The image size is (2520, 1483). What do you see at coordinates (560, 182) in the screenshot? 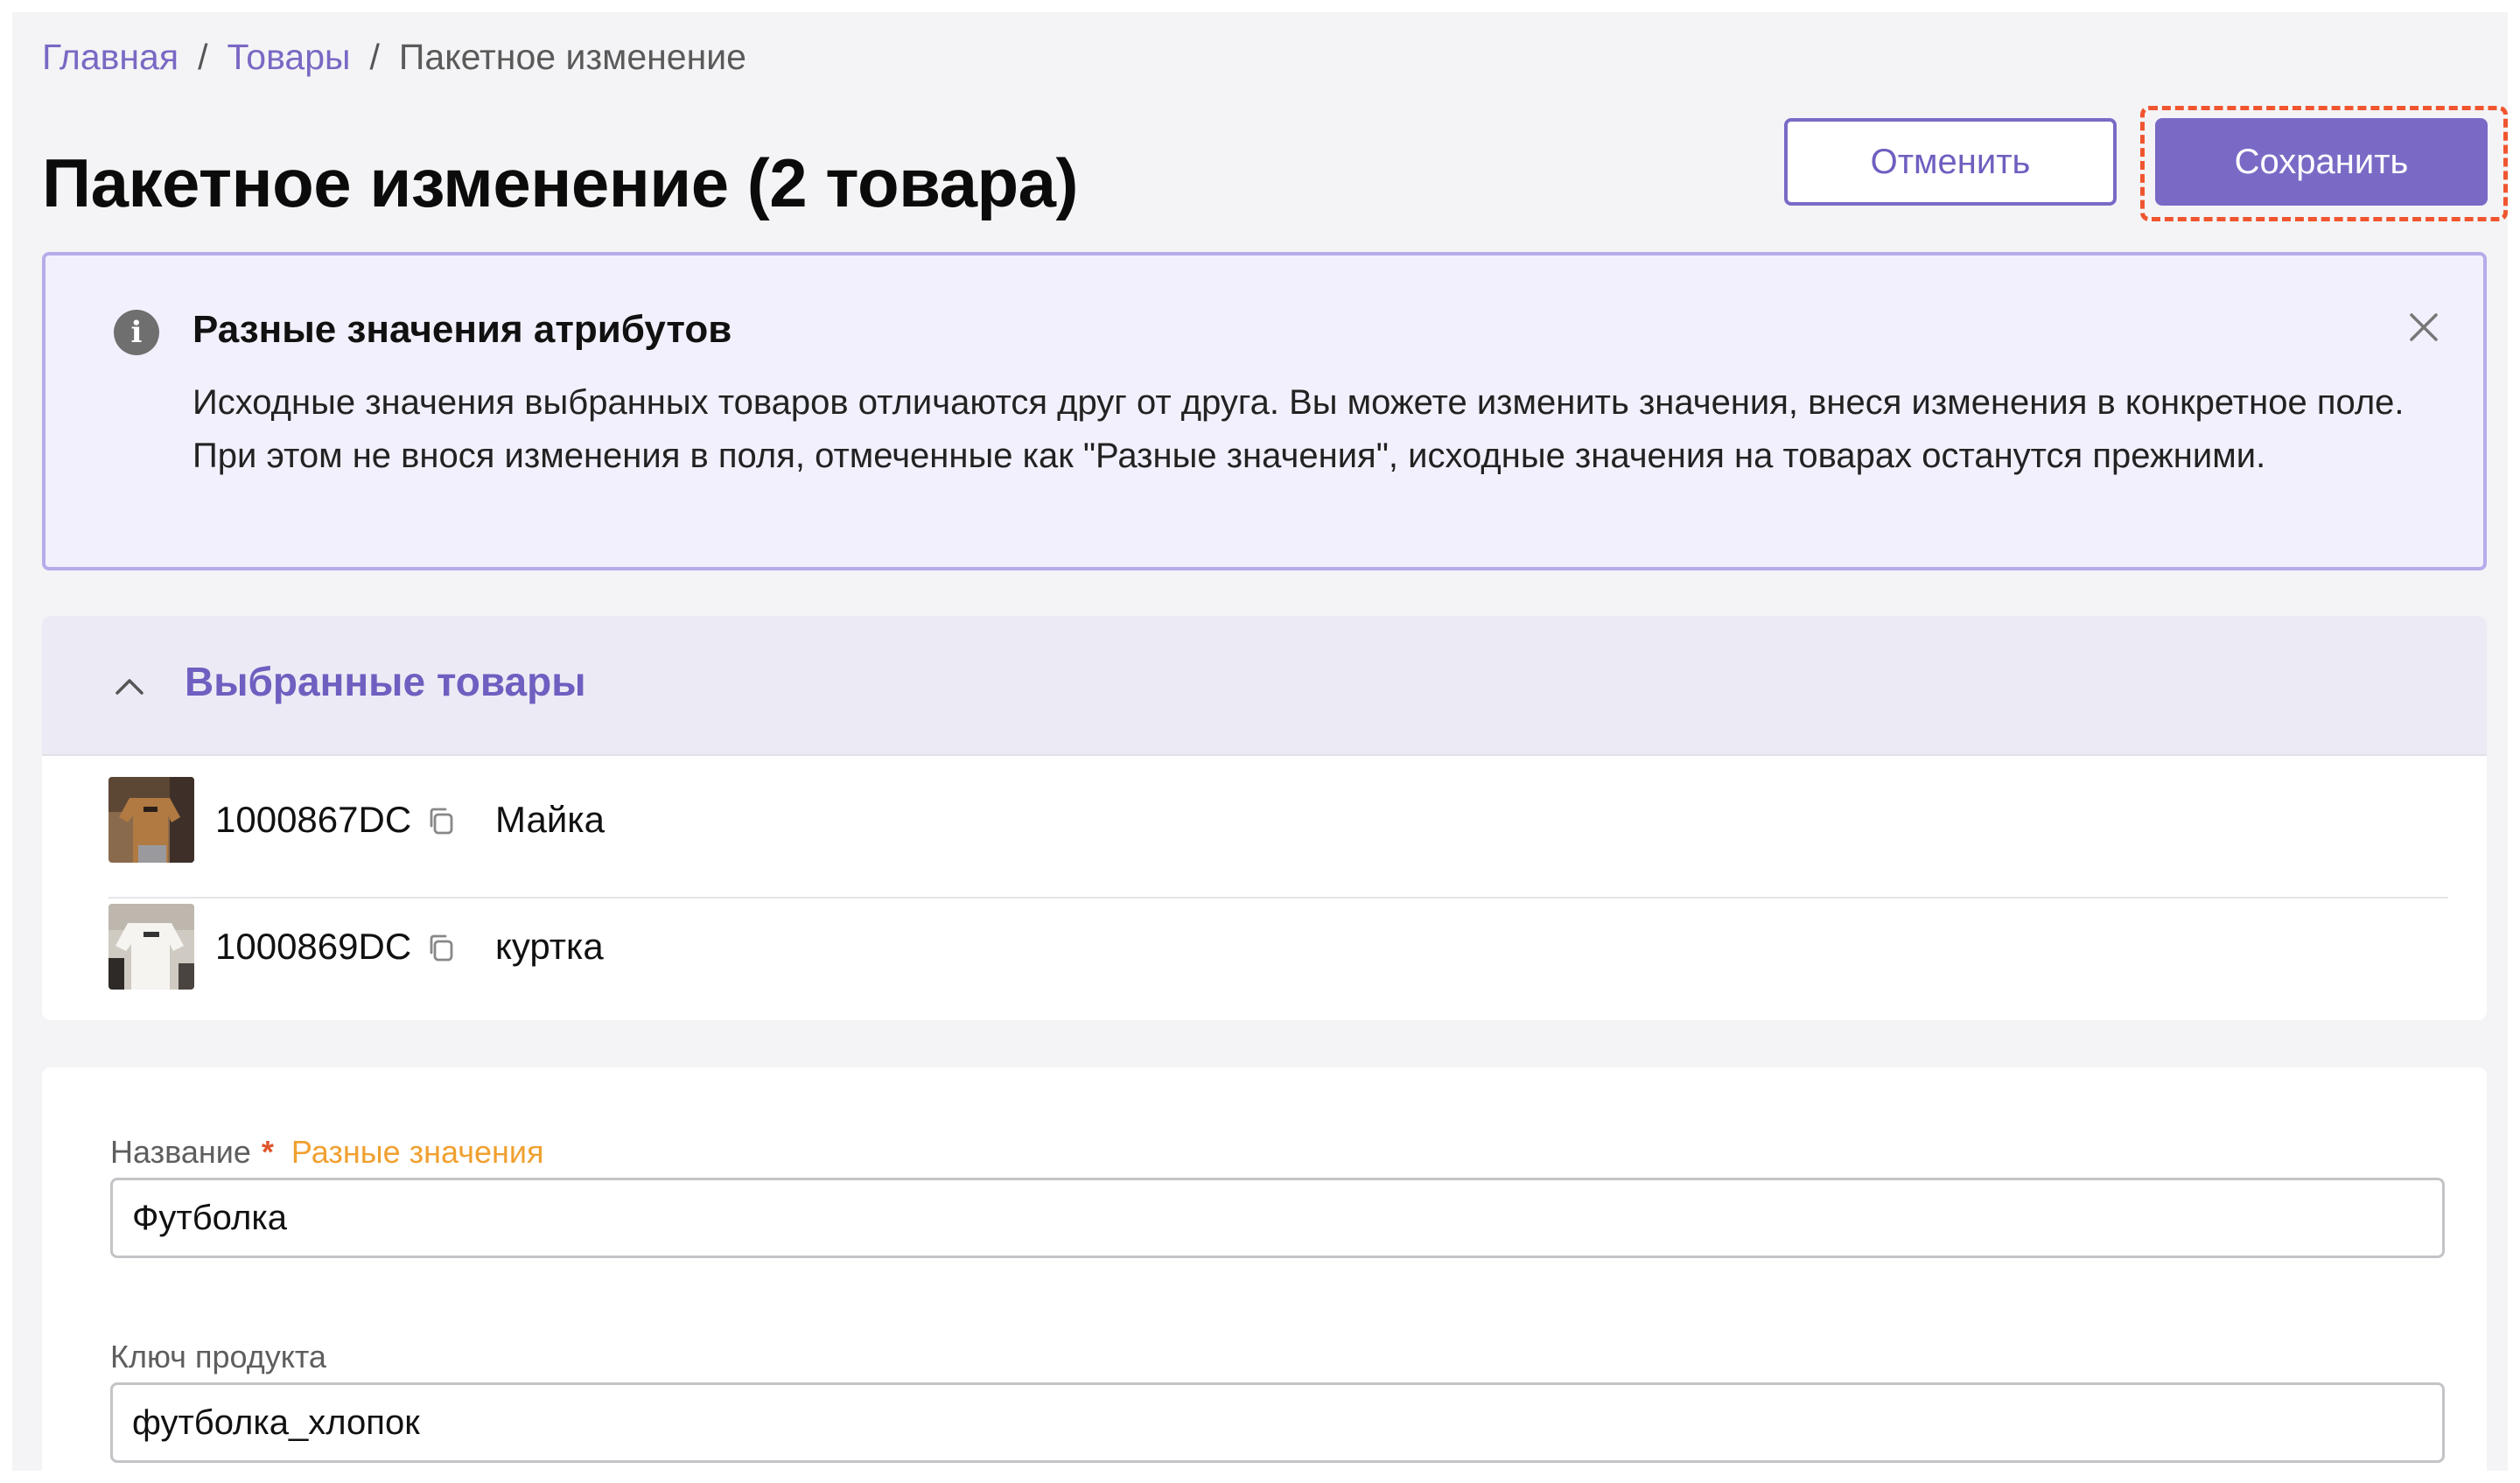
I see `page-title: Пакетное изменение (2 товара)` at bounding box center [560, 182].